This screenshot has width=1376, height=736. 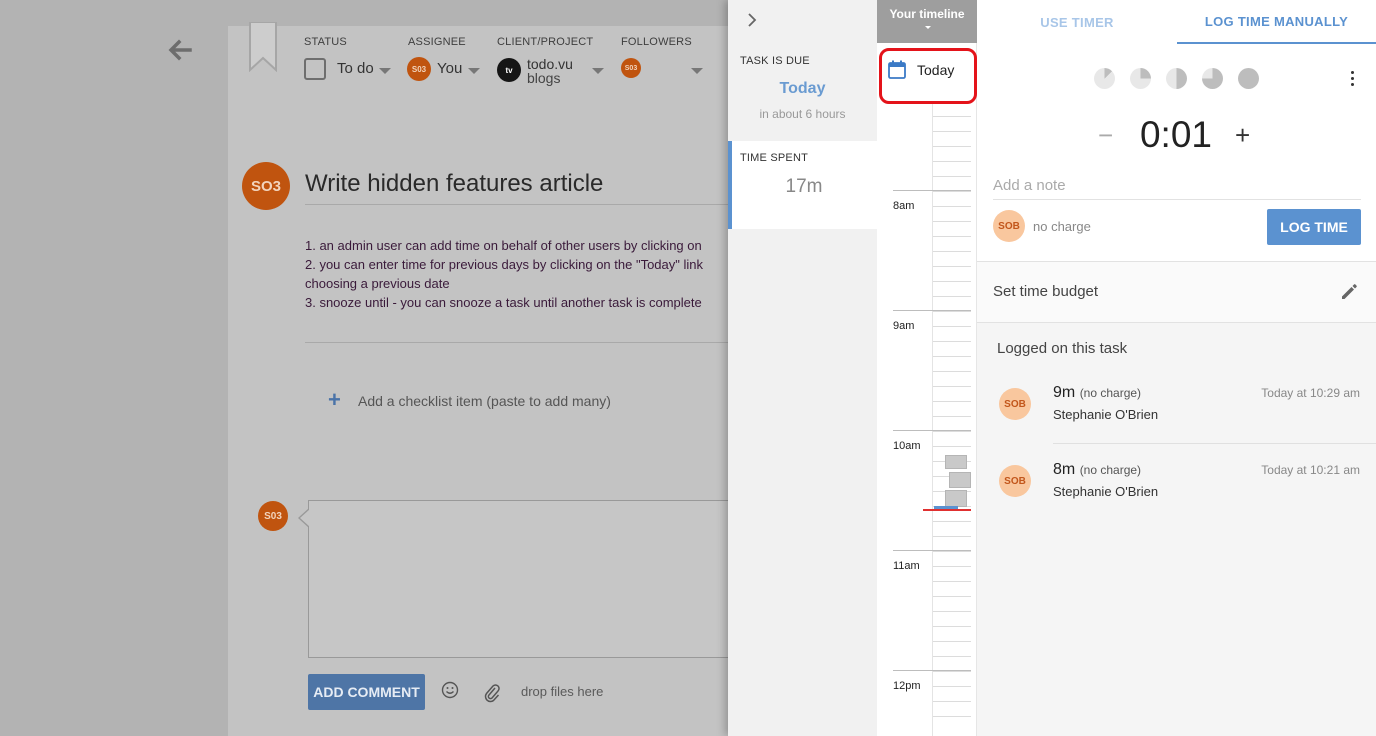 I want to click on timeline-caret-icon, so click(x=928, y=27).